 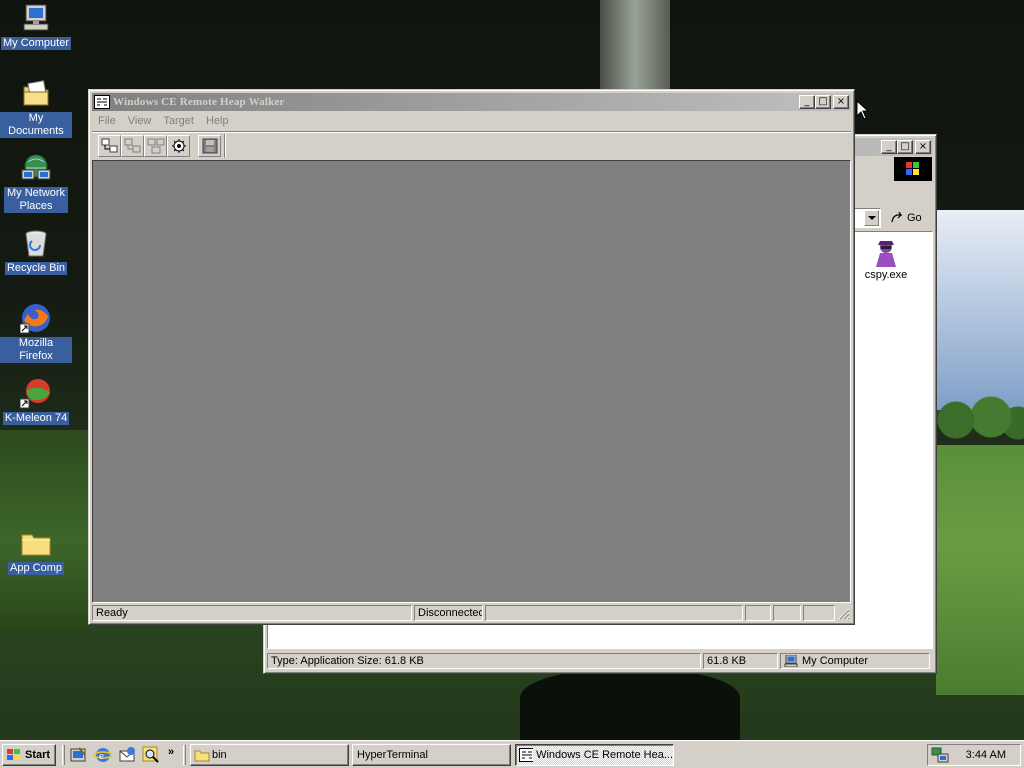 I want to click on my-documents-icon, so click(x=36, y=93).